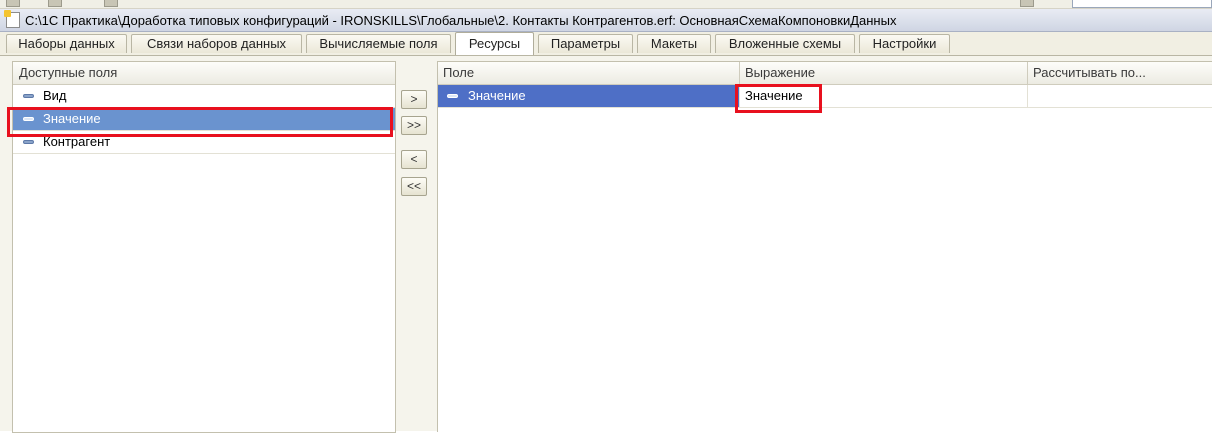 The width and height of the screenshot is (1212, 433). Describe the element at coordinates (606, 4) in the screenshot. I see `toolbar-strip` at that location.